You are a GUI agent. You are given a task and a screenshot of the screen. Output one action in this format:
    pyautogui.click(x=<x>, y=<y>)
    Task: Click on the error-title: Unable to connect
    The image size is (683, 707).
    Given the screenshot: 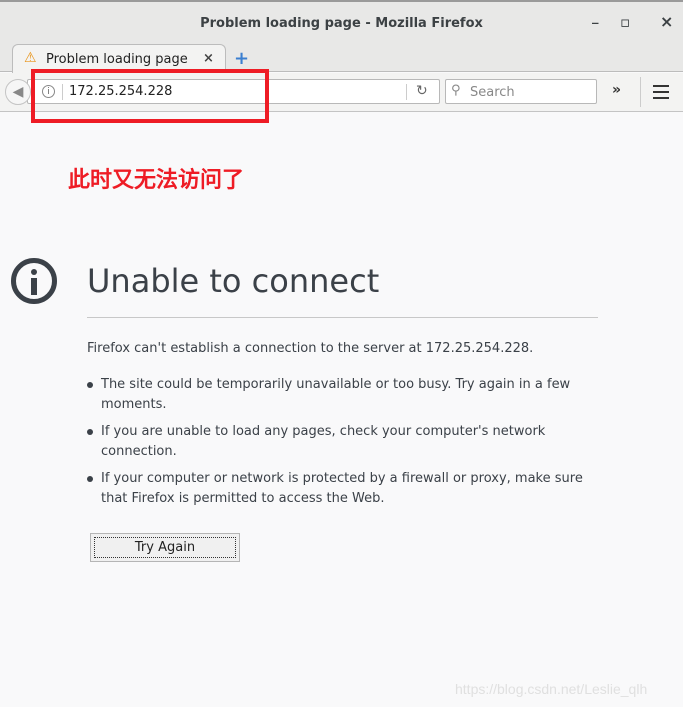 What is the action you would take?
    pyautogui.click(x=233, y=281)
    